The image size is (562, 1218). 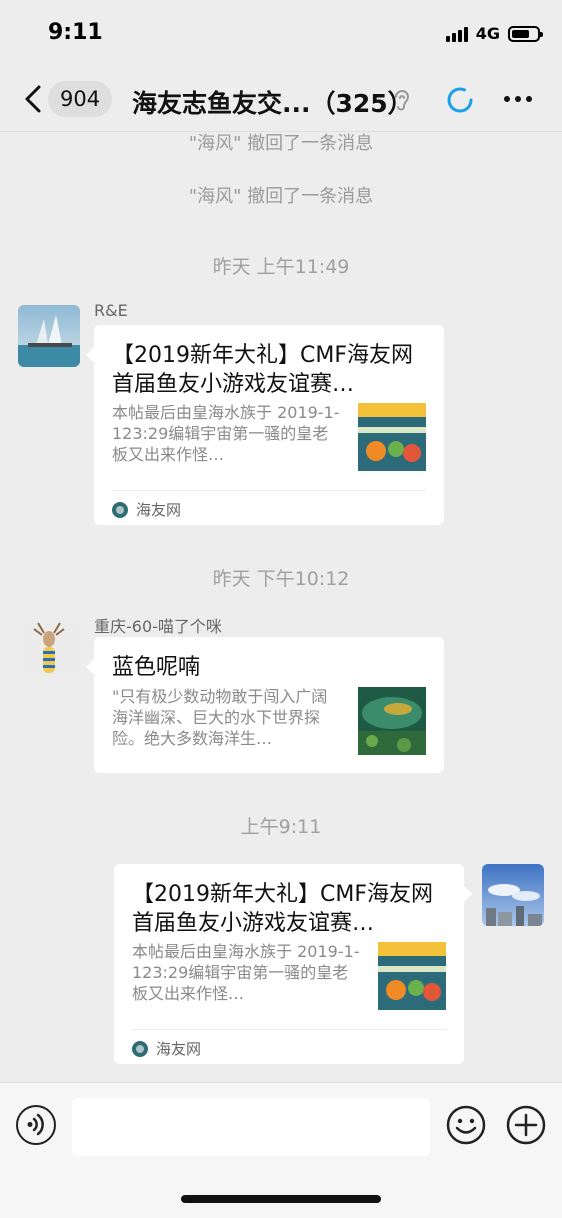 I want to click on card-title: 蓝色呢喃, so click(x=156, y=667).